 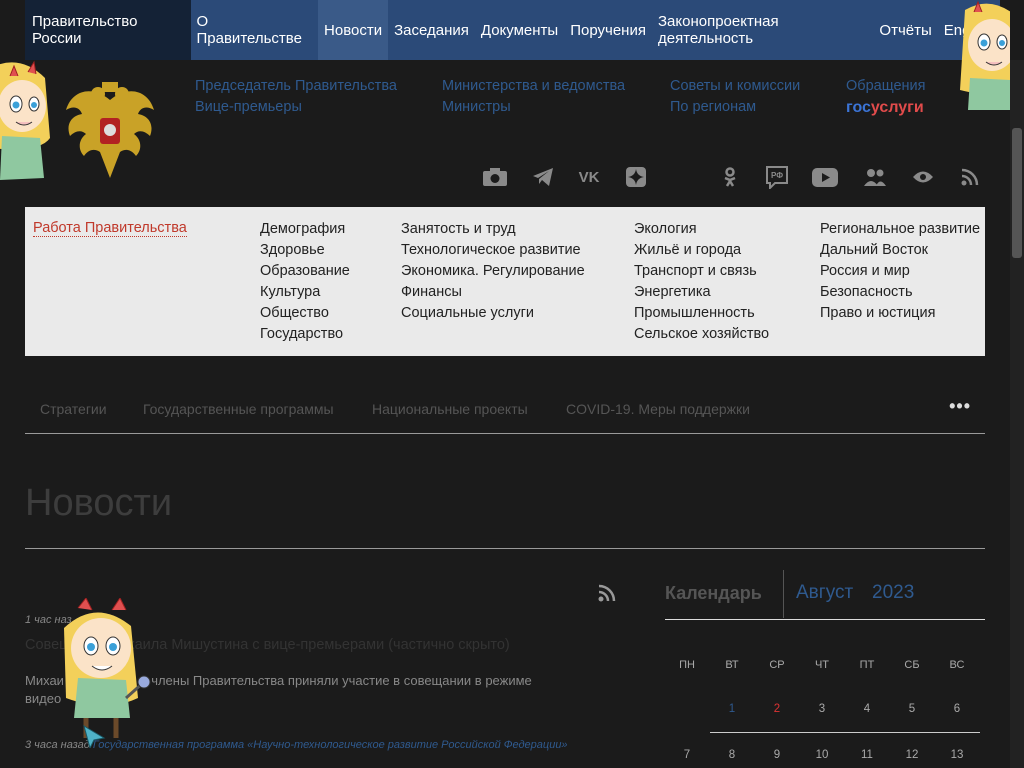 What do you see at coordinates (867, 709) in the screenshot?
I see `calendar-day: 4` at bounding box center [867, 709].